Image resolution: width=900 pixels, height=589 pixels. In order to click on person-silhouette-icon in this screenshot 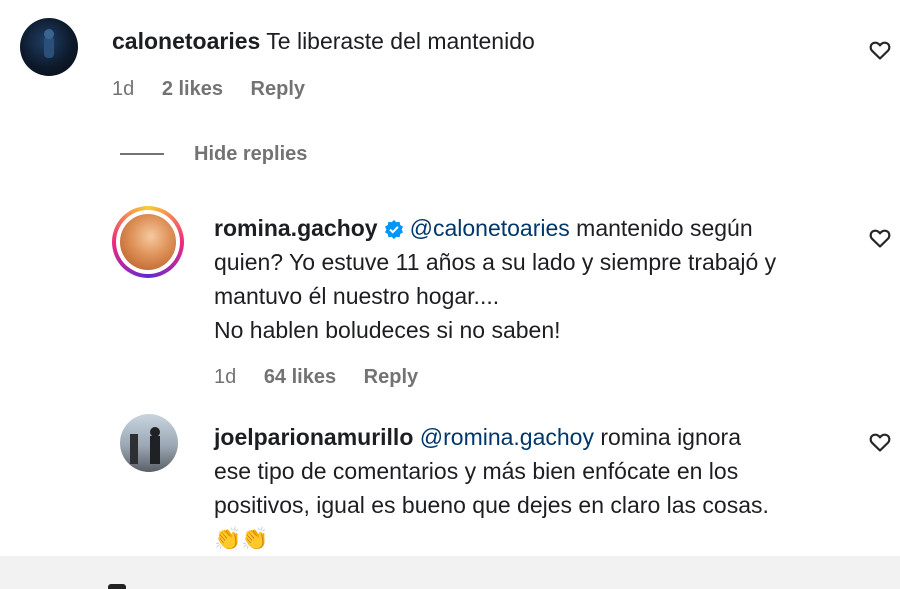, I will do `click(49, 43)`.